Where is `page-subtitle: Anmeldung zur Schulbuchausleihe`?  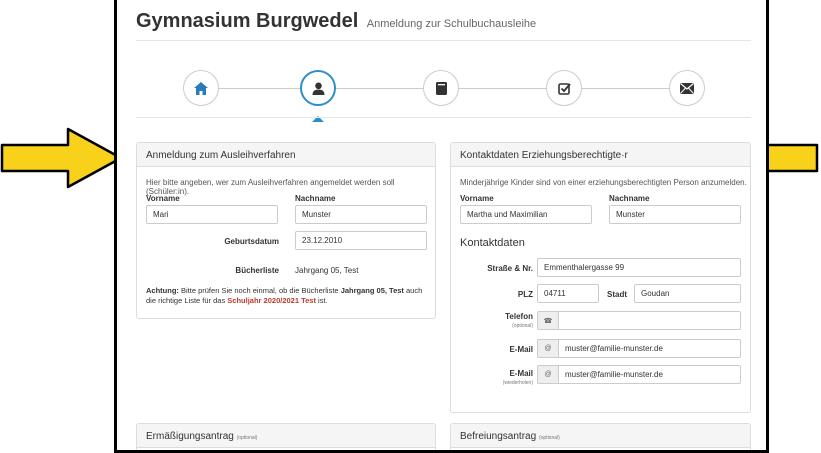 page-subtitle: Anmeldung zur Schulbuchausleihe is located at coordinates (451, 24).